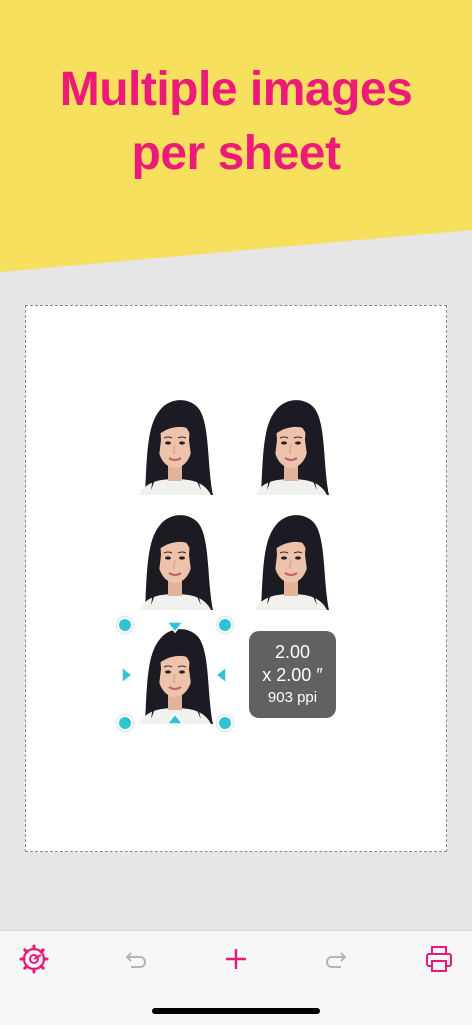 This screenshot has width=472, height=1025. What do you see at coordinates (292, 651) in the screenshot?
I see `size-width-label: 2.00` at bounding box center [292, 651].